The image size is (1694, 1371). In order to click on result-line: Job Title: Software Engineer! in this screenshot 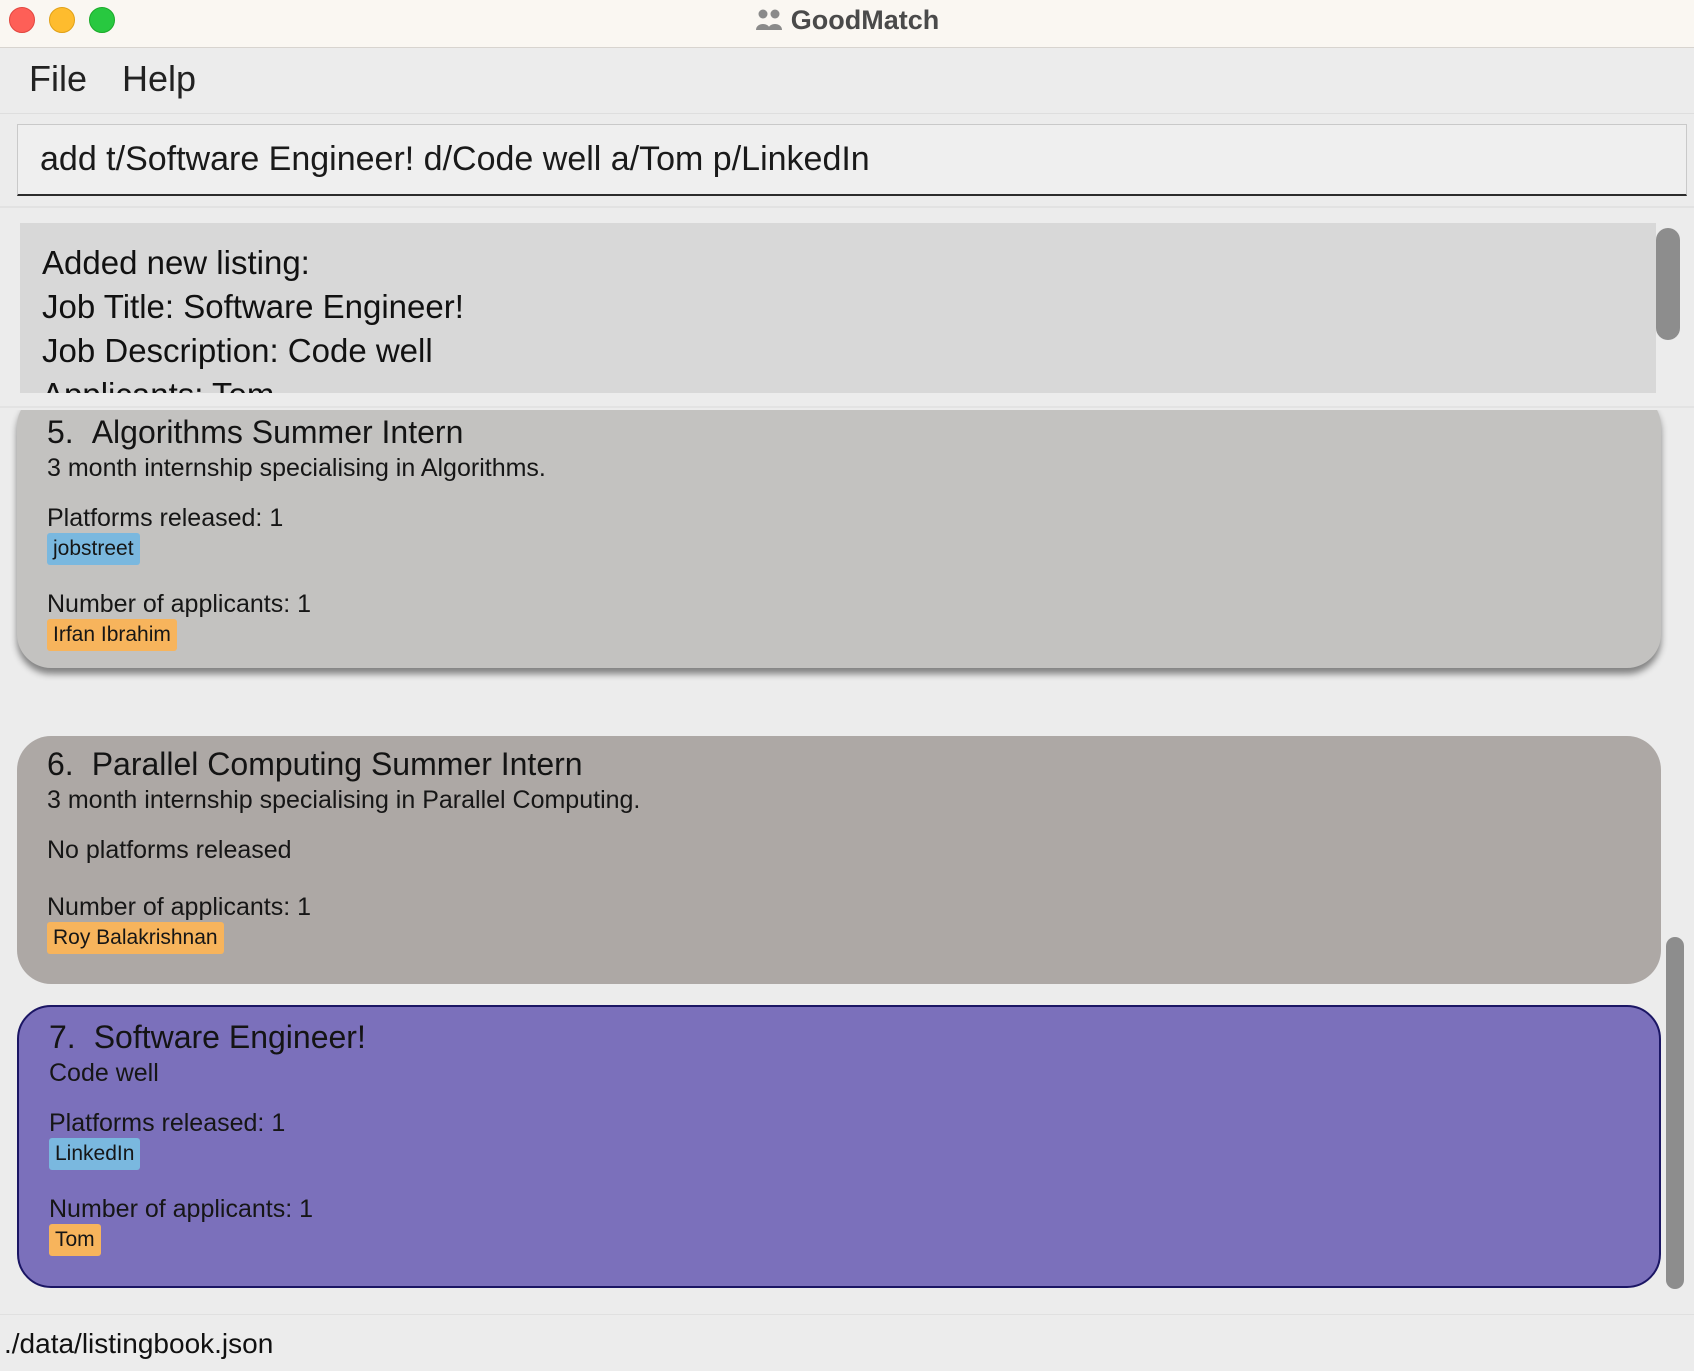, I will do `click(253, 306)`.